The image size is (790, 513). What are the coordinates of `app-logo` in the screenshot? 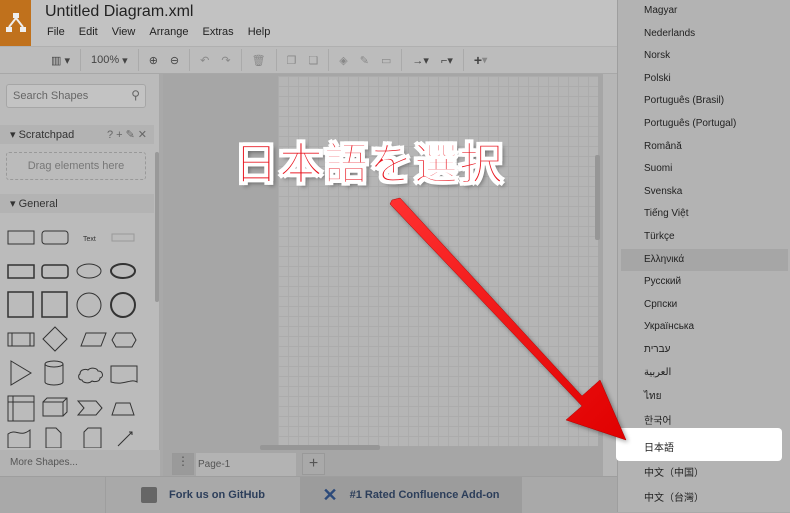 It's located at (15, 23).